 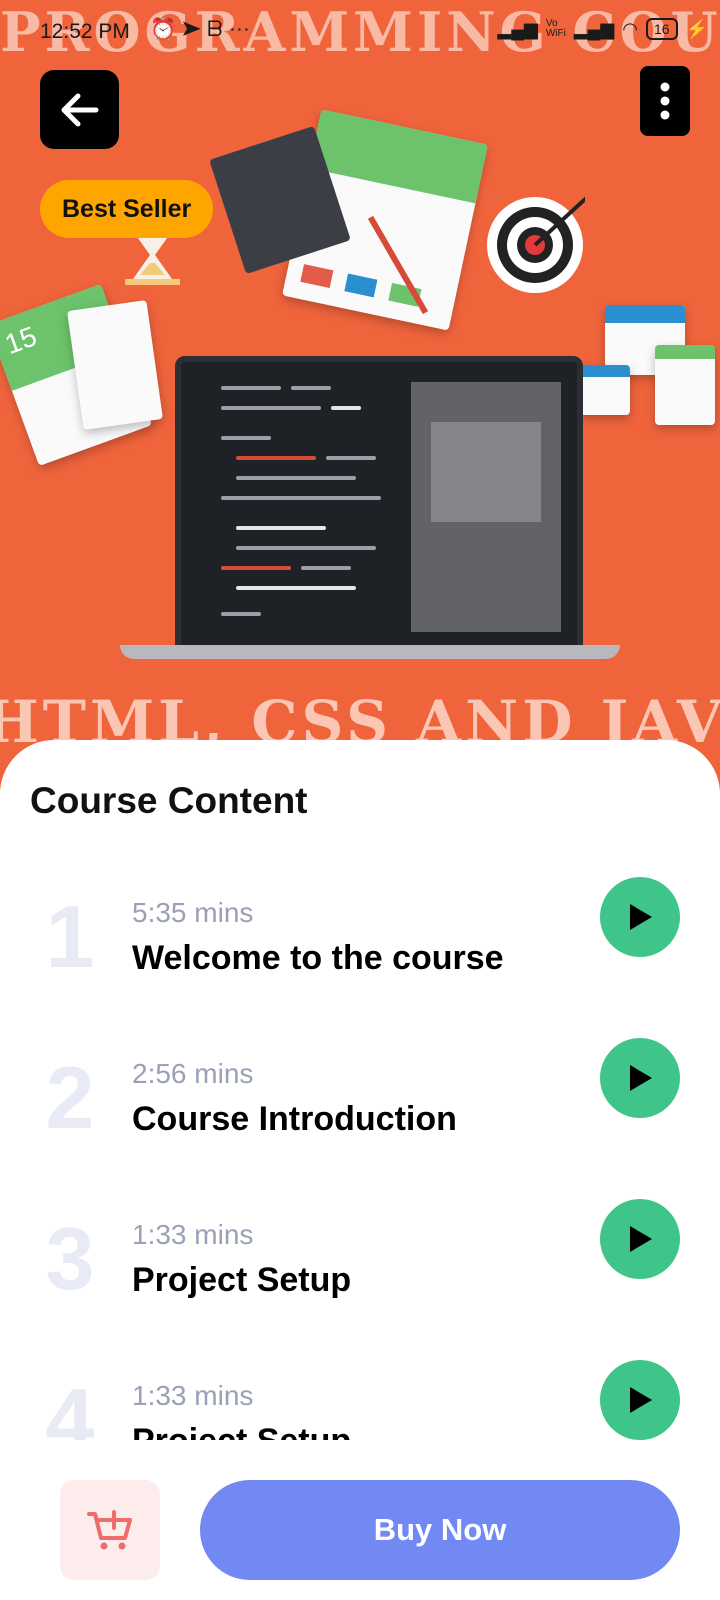 I want to click on laptop-base-illustration, so click(x=370, y=652).